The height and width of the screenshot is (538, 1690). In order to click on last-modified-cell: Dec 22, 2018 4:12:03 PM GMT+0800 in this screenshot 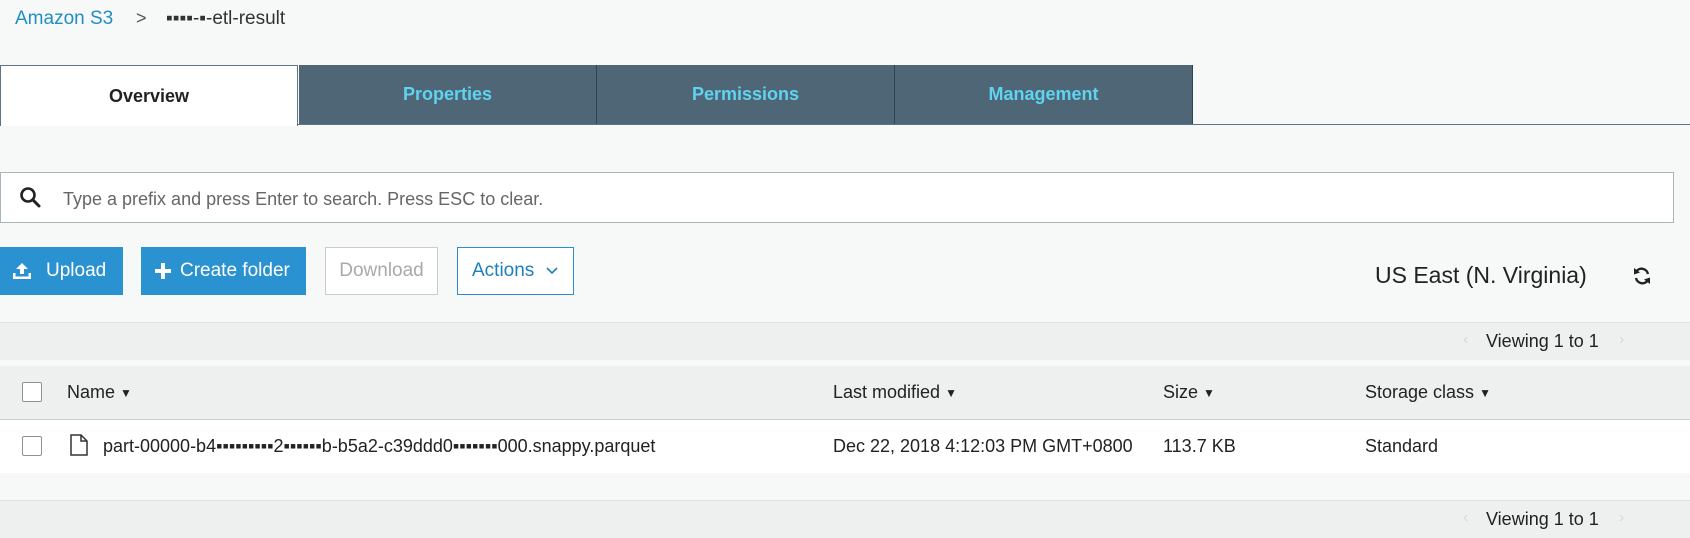, I will do `click(983, 446)`.